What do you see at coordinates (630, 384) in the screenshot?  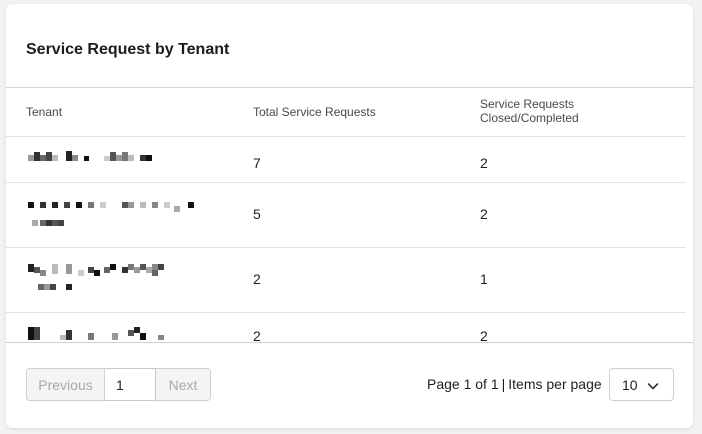 I see `items-per-page-value: 10` at bounding box center [630, 384].